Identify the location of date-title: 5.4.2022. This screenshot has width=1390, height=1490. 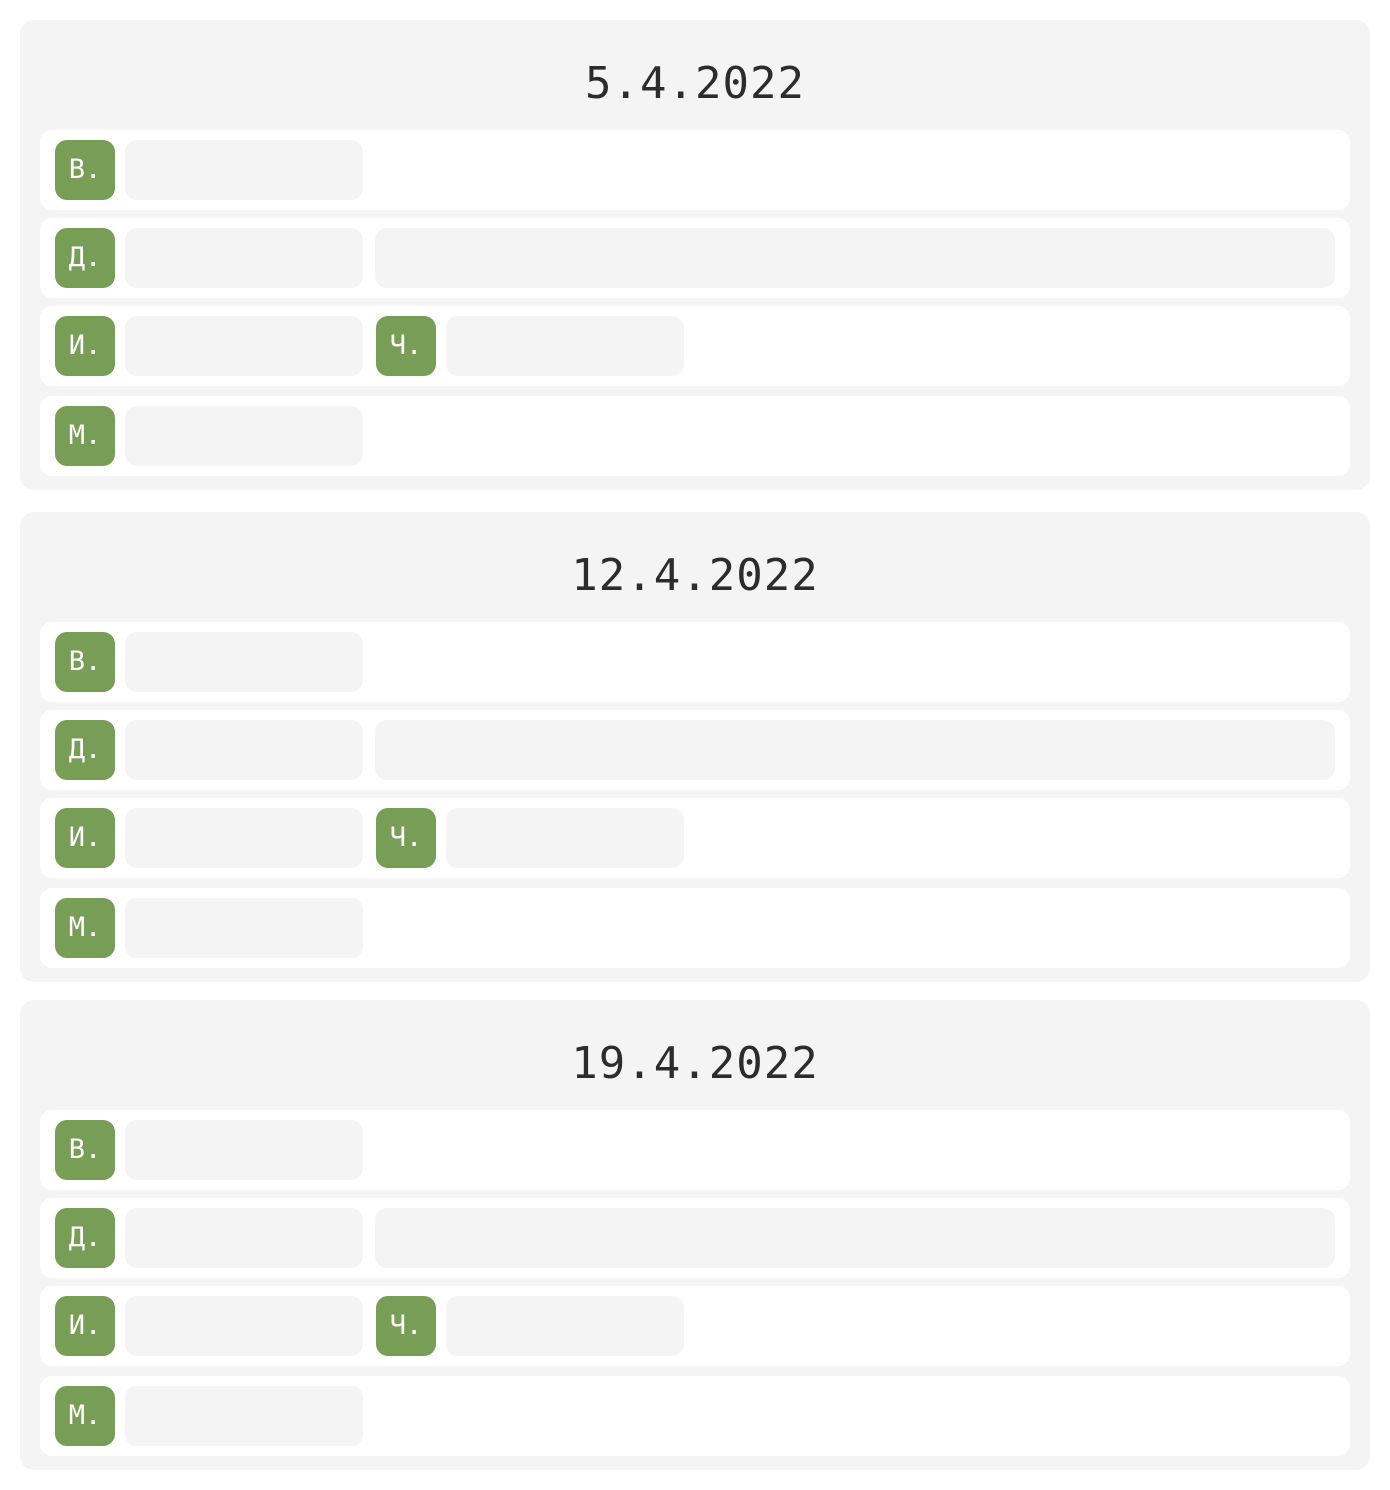
(695, 83).